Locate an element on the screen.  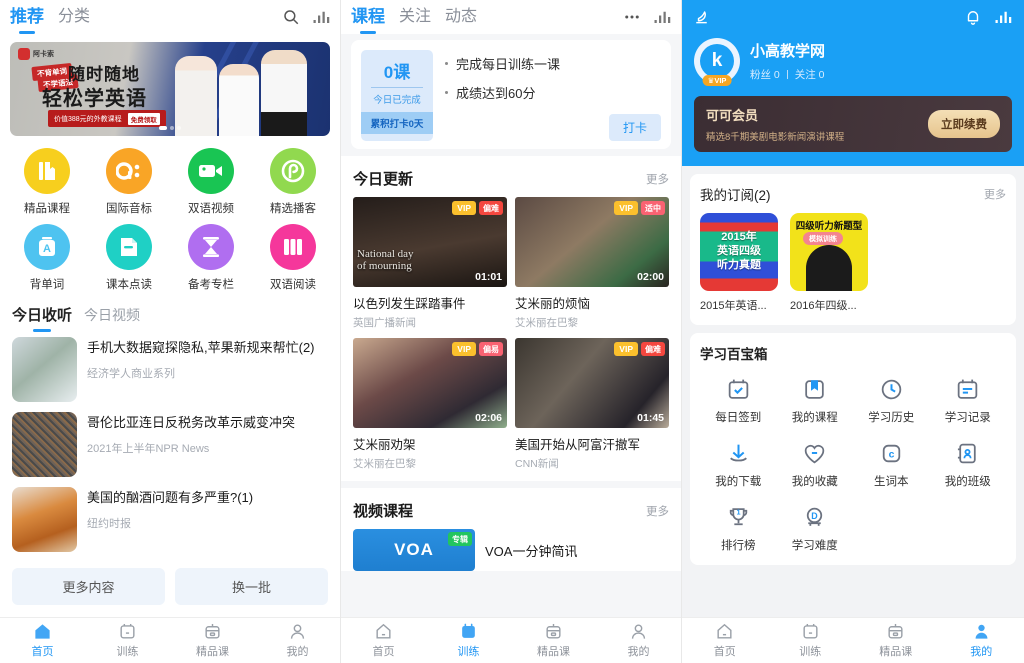
course-row: VOA 专辑 VOA一分钟简讯 is located at coordinates (511, 550).